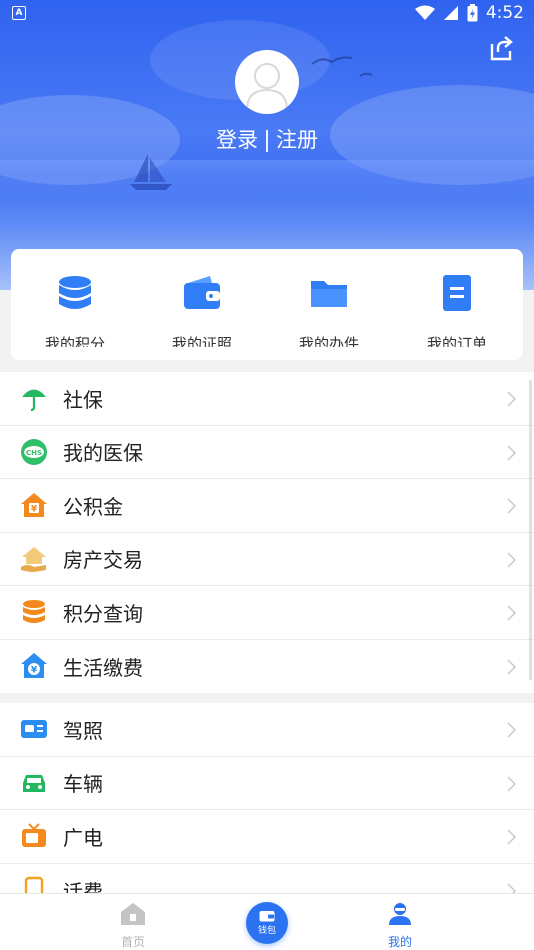  Describe the element at coordinates (267, 837) in the screenshot. I see `list-item-broadcast-tv: 广电` at that location.